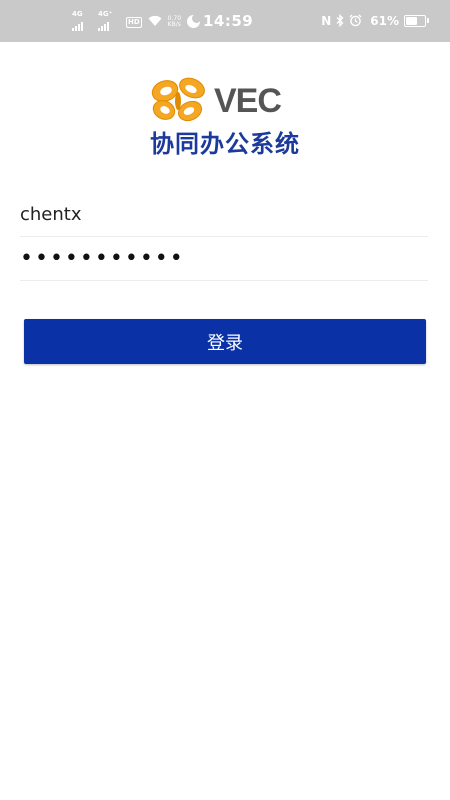 The height and width of the screenshot is (800, 450). What do you see at coordinates (102, 258) in the screenshot?
I see `password-value: •••••••••••` at bounding box center [102, 258].